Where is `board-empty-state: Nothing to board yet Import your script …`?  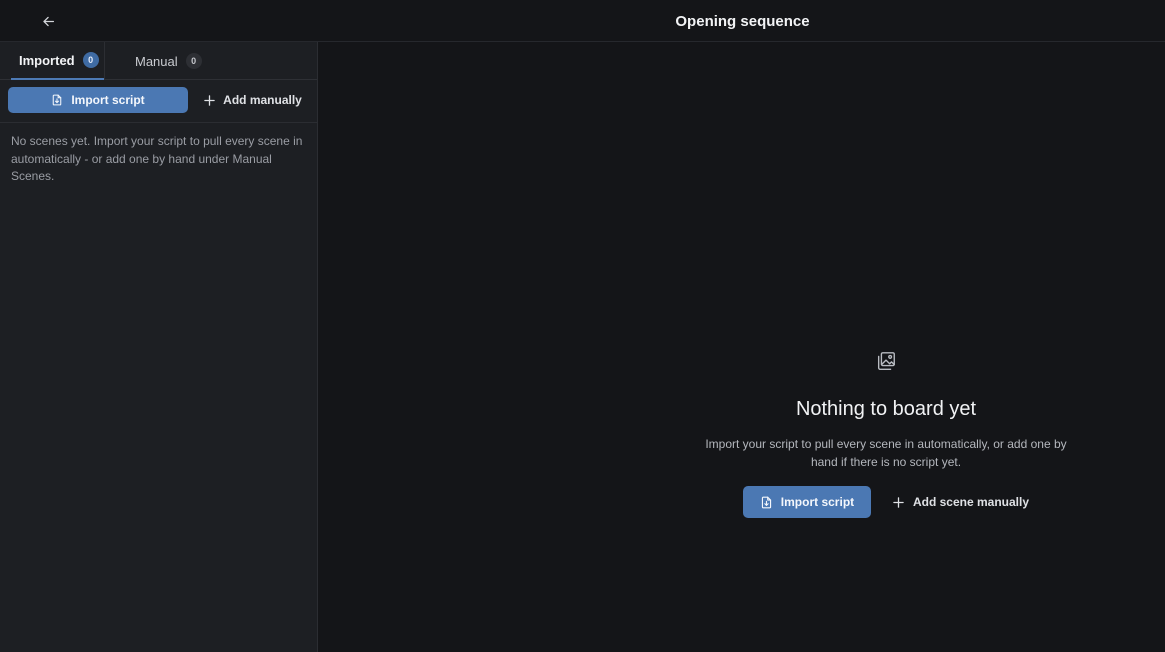
board-empty-state: Nothing to board yet Import your script … is located at coordinates (886, 434).